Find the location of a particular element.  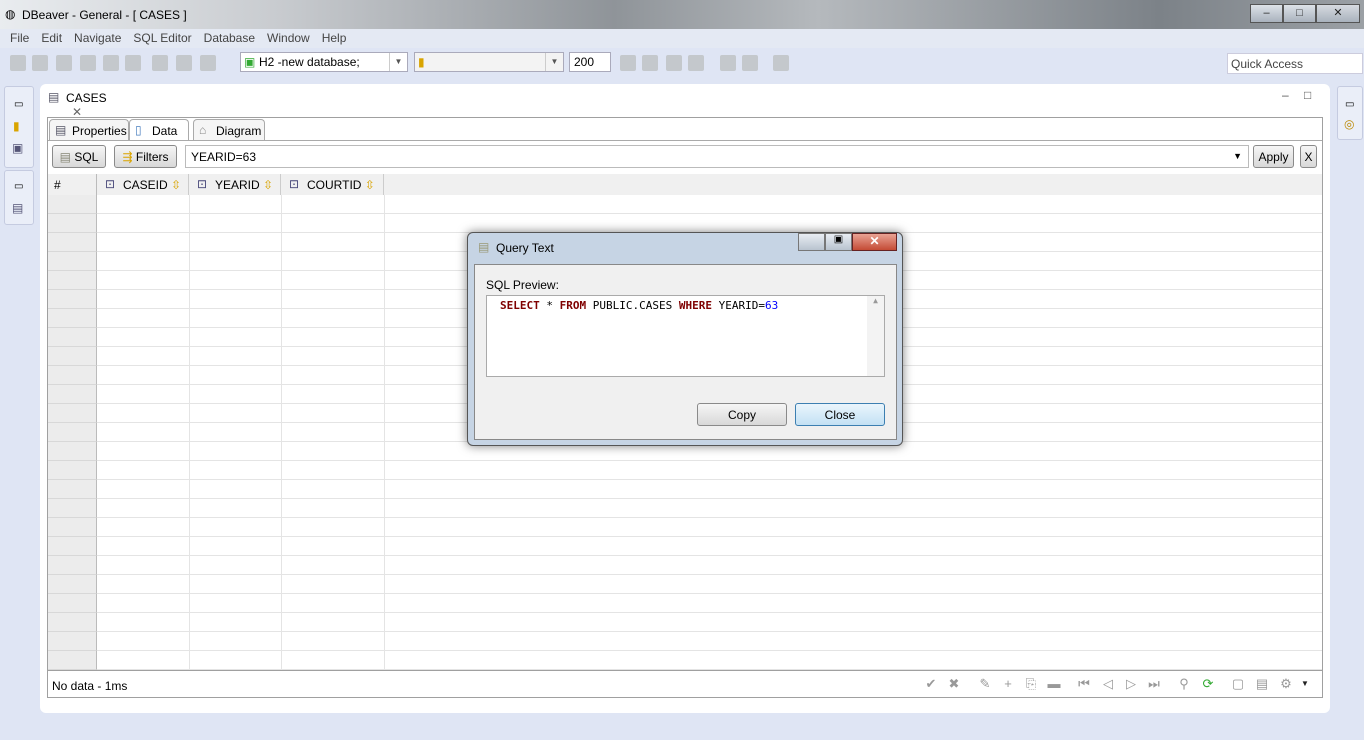

minimize-editor-icon: – is located at coordinates (1285, 95).